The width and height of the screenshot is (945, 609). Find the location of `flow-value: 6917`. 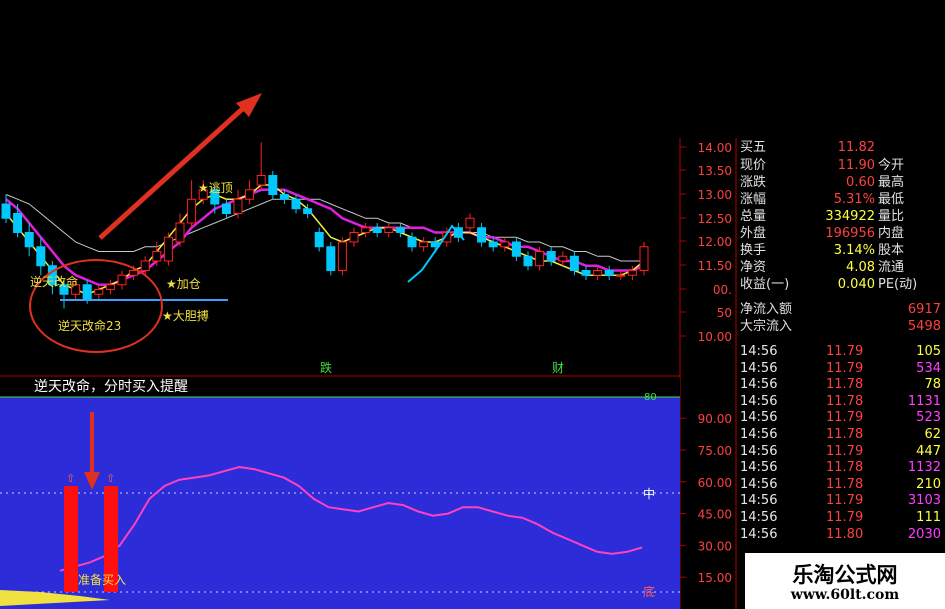

flow-value: 6917 is located at coordinates (924, 309).